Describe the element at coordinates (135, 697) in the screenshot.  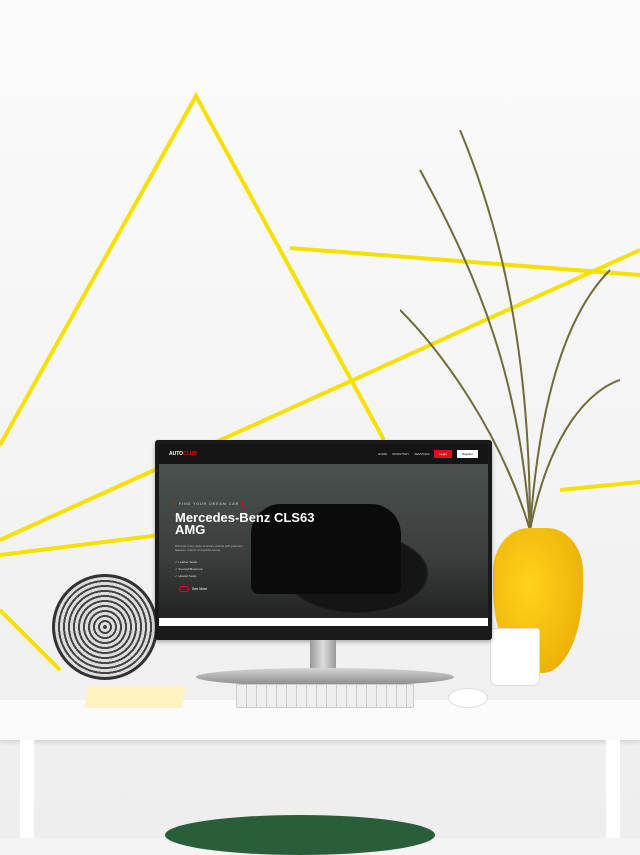
I see `notepad` at that location.